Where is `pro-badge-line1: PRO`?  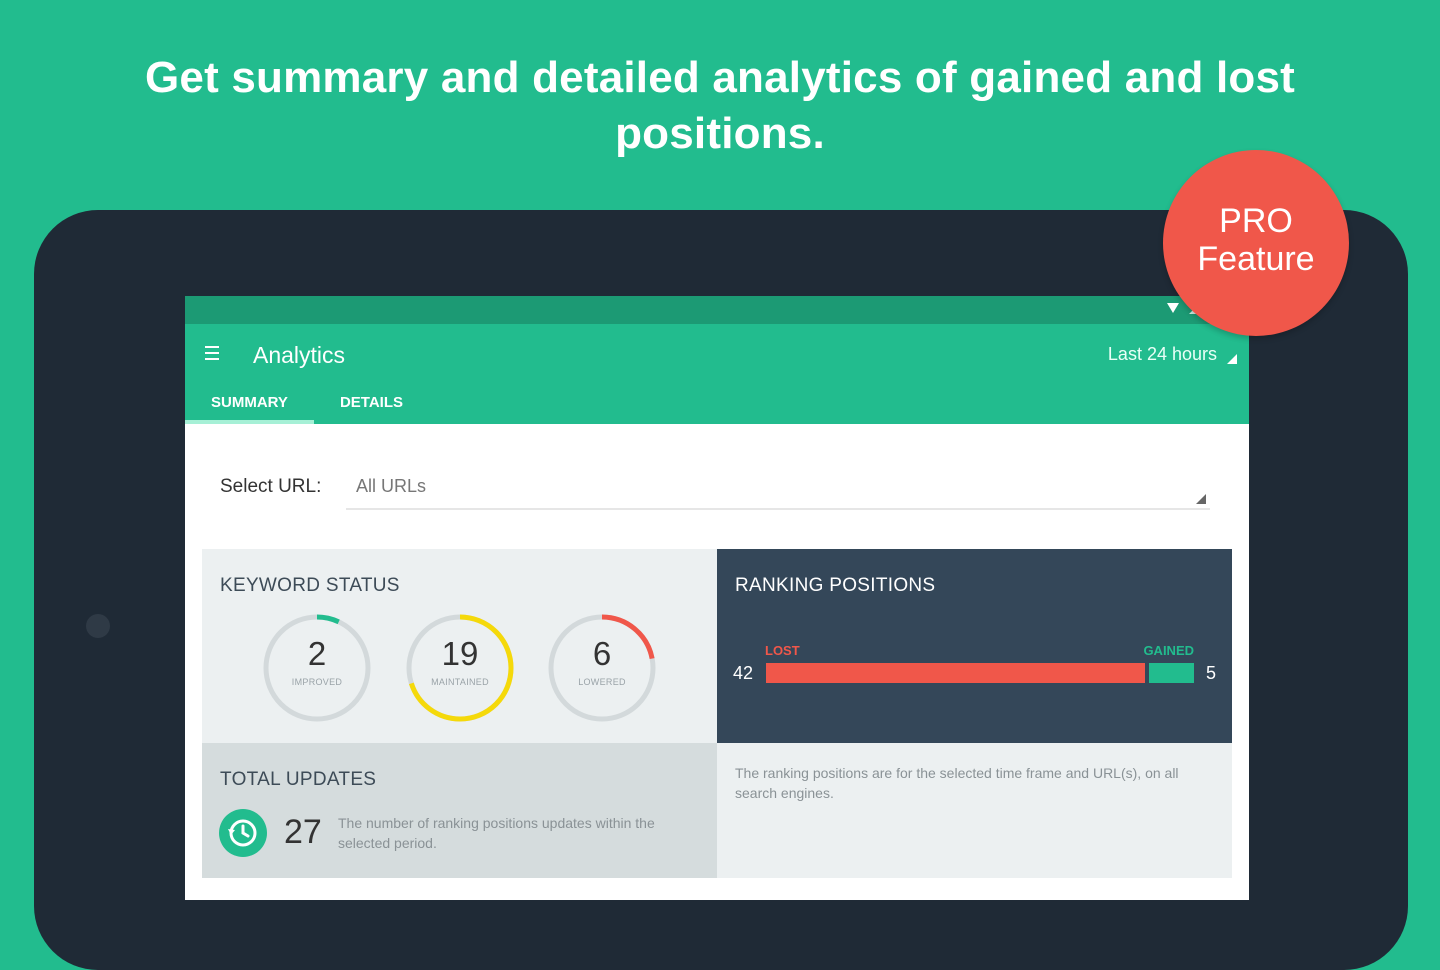 pro-badge-line1: PRO is located at coordinates (1256, 221).